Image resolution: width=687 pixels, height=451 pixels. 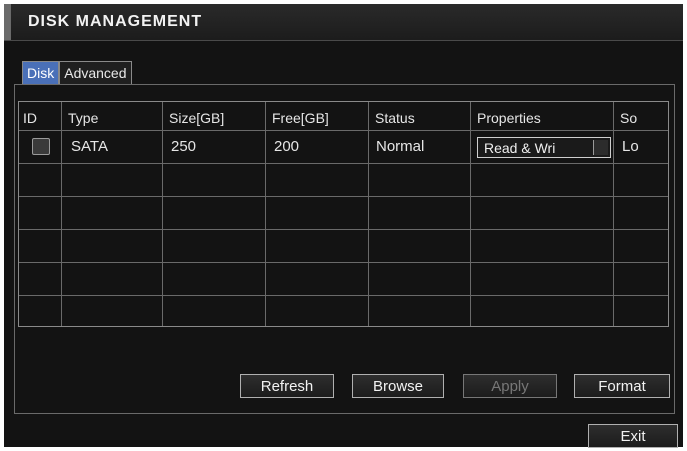 I want to click on row-select-checkbox, so click(x=41, y=146).